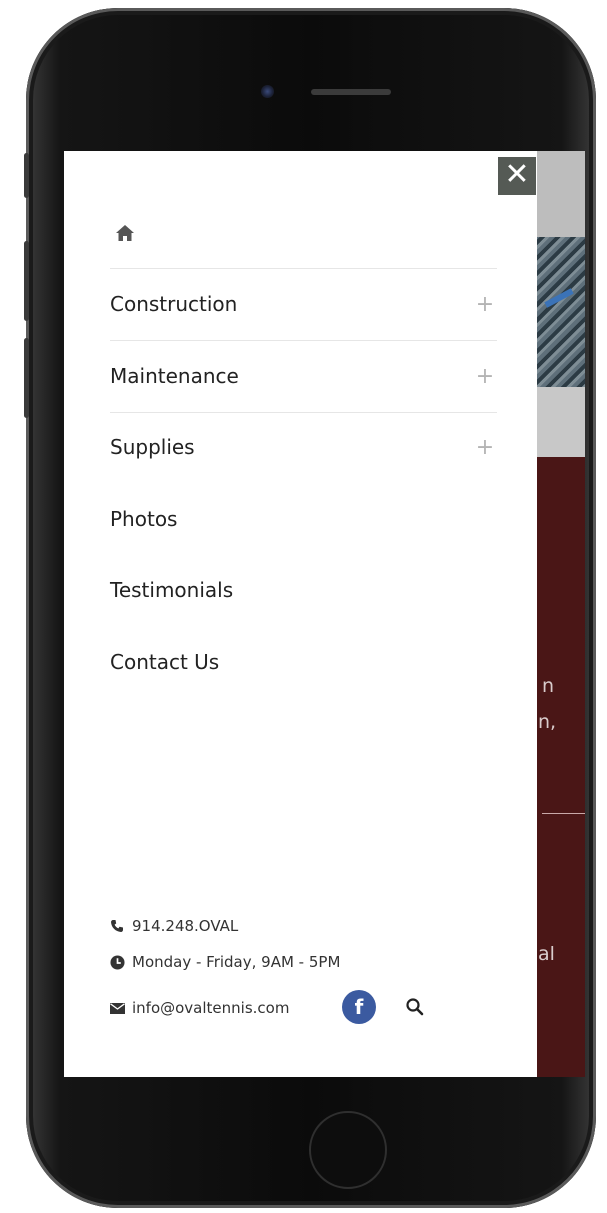 Image resolution: width=607 pixels, height=1213 pixels. I want to click on silent-switch, so click(26, 175).